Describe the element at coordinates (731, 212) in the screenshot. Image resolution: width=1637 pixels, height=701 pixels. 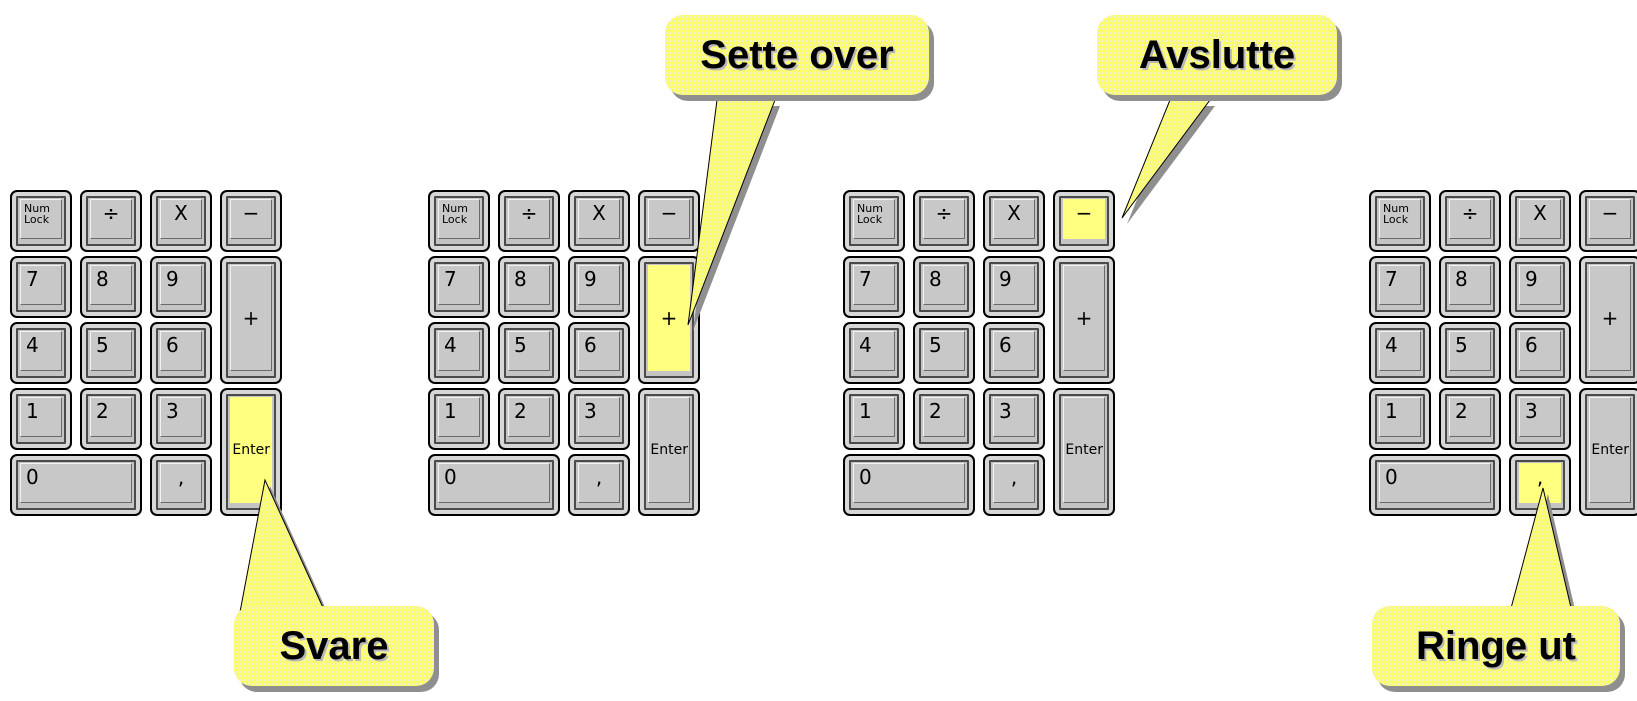
I see `sette-over-pointer` at that location.